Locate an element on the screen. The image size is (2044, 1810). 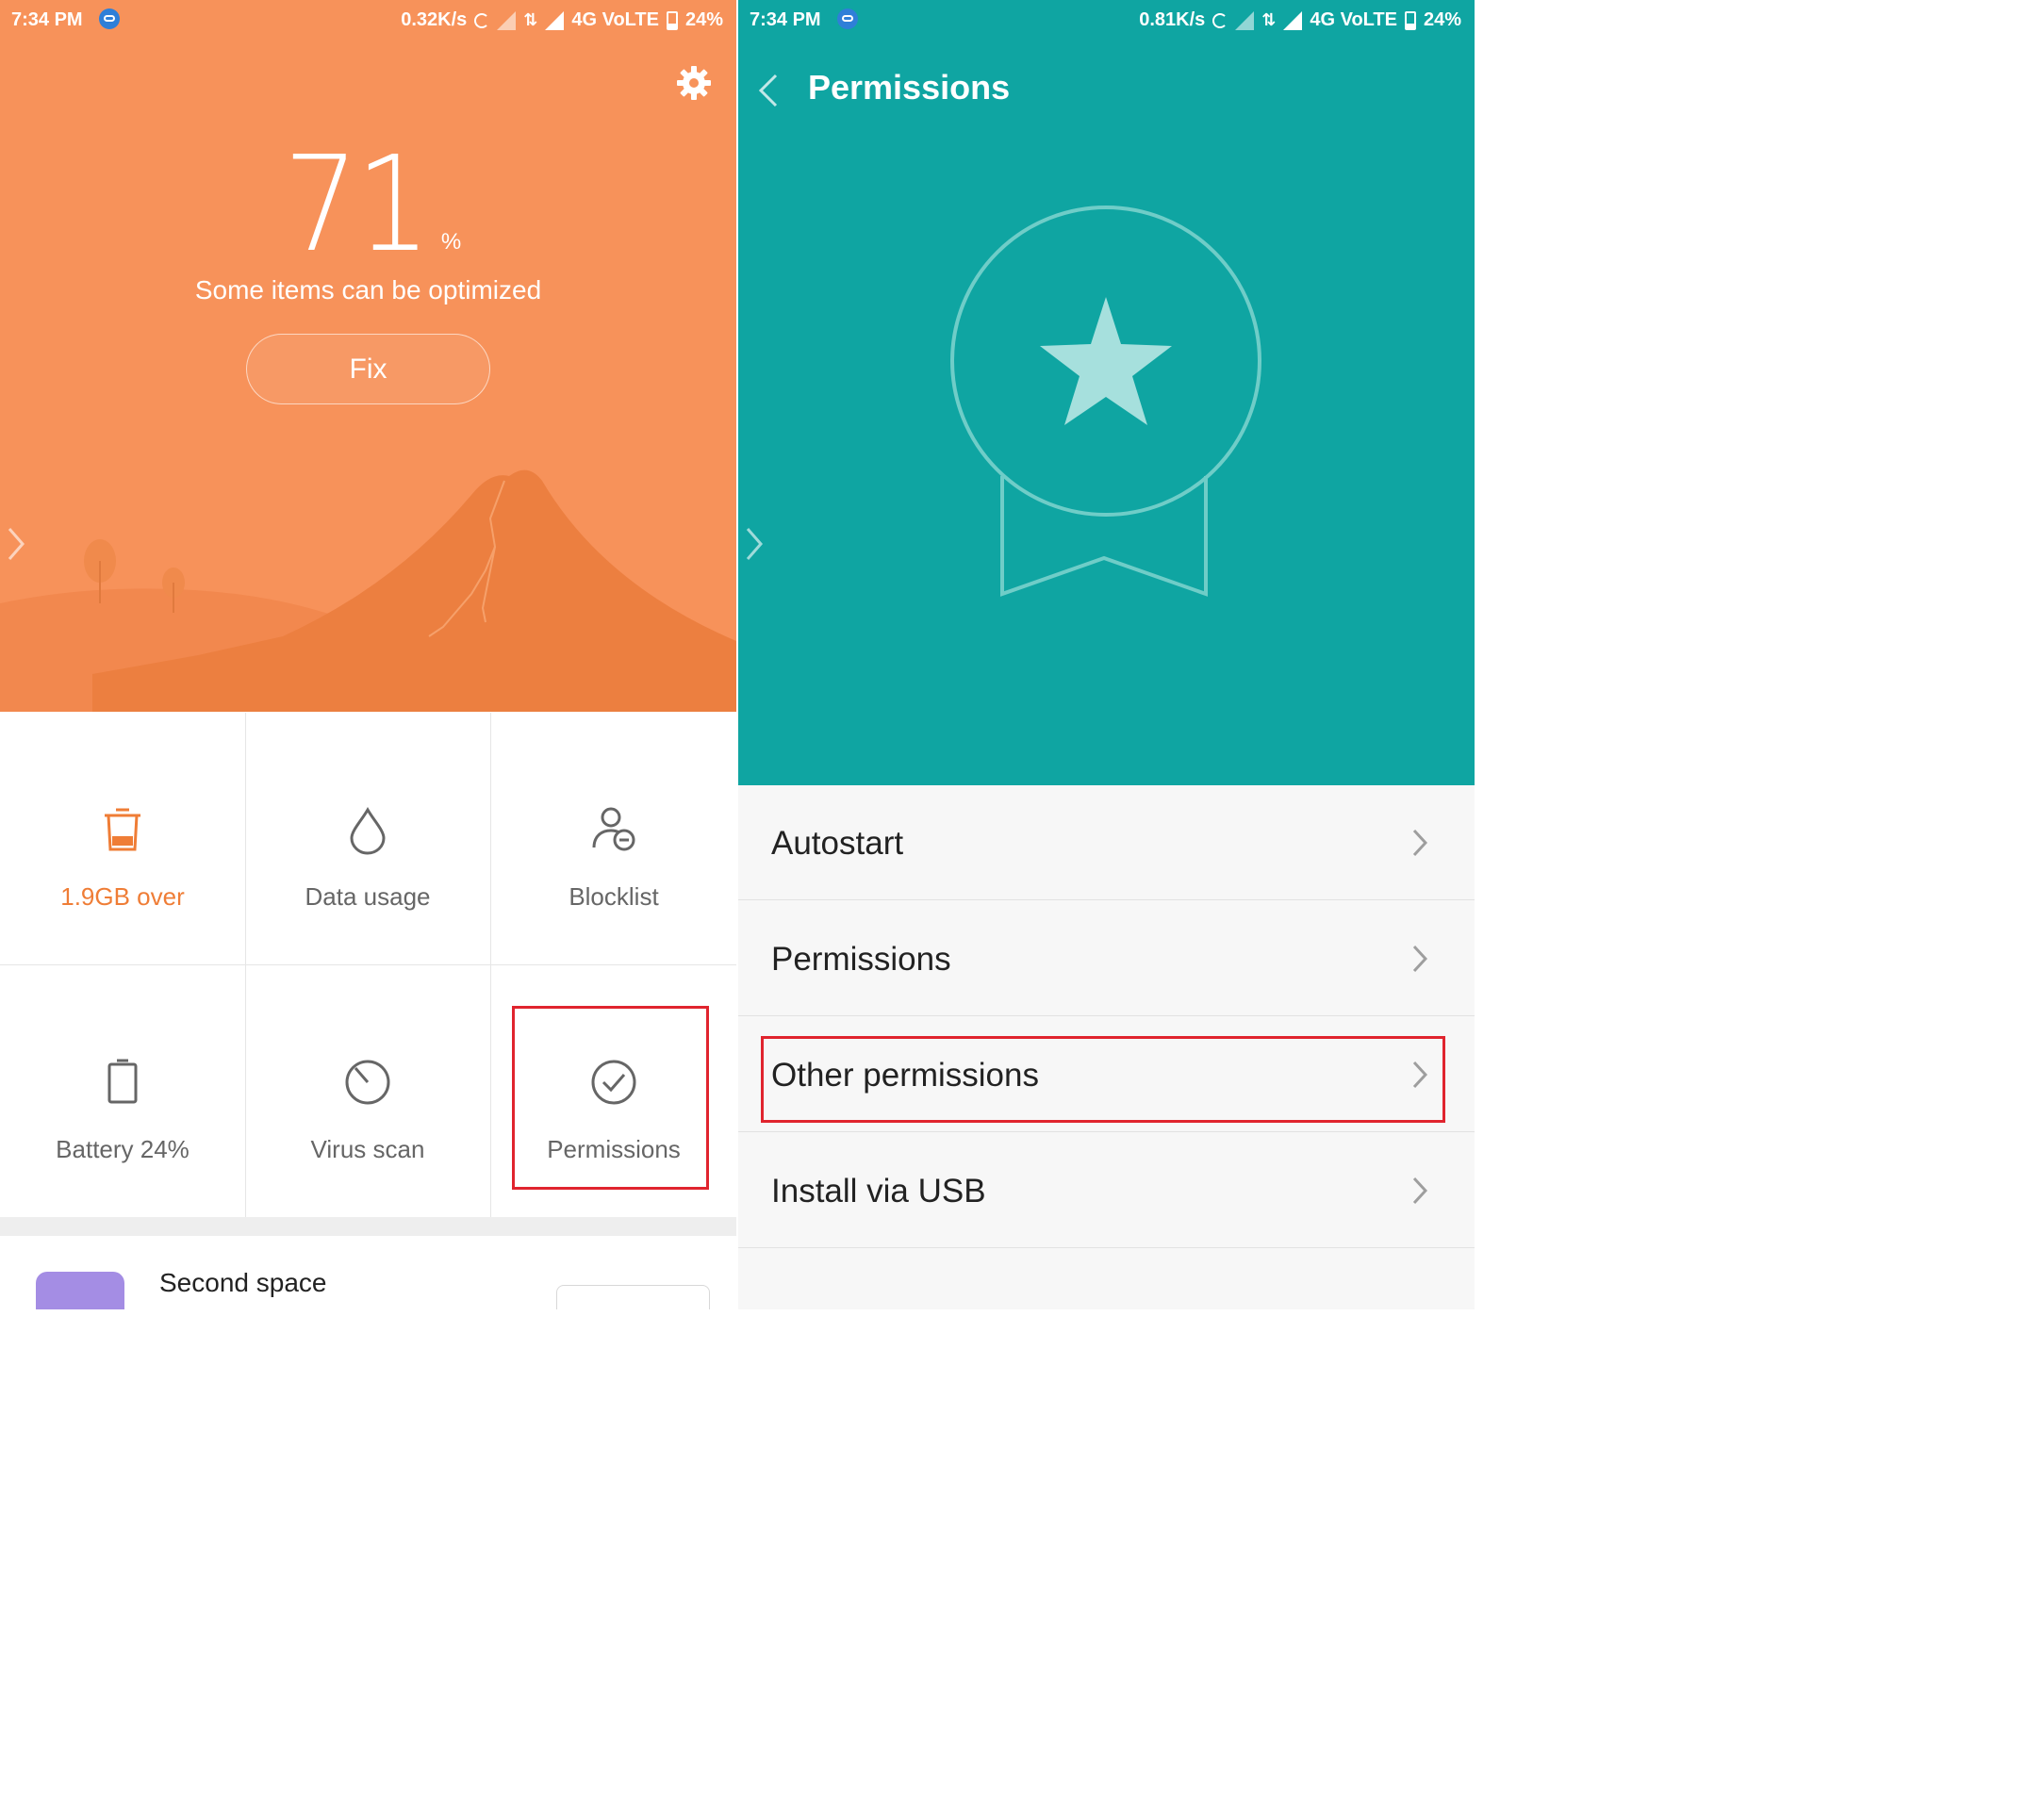
tile-label: 1.9GB over is located at coordinates (122, 896).